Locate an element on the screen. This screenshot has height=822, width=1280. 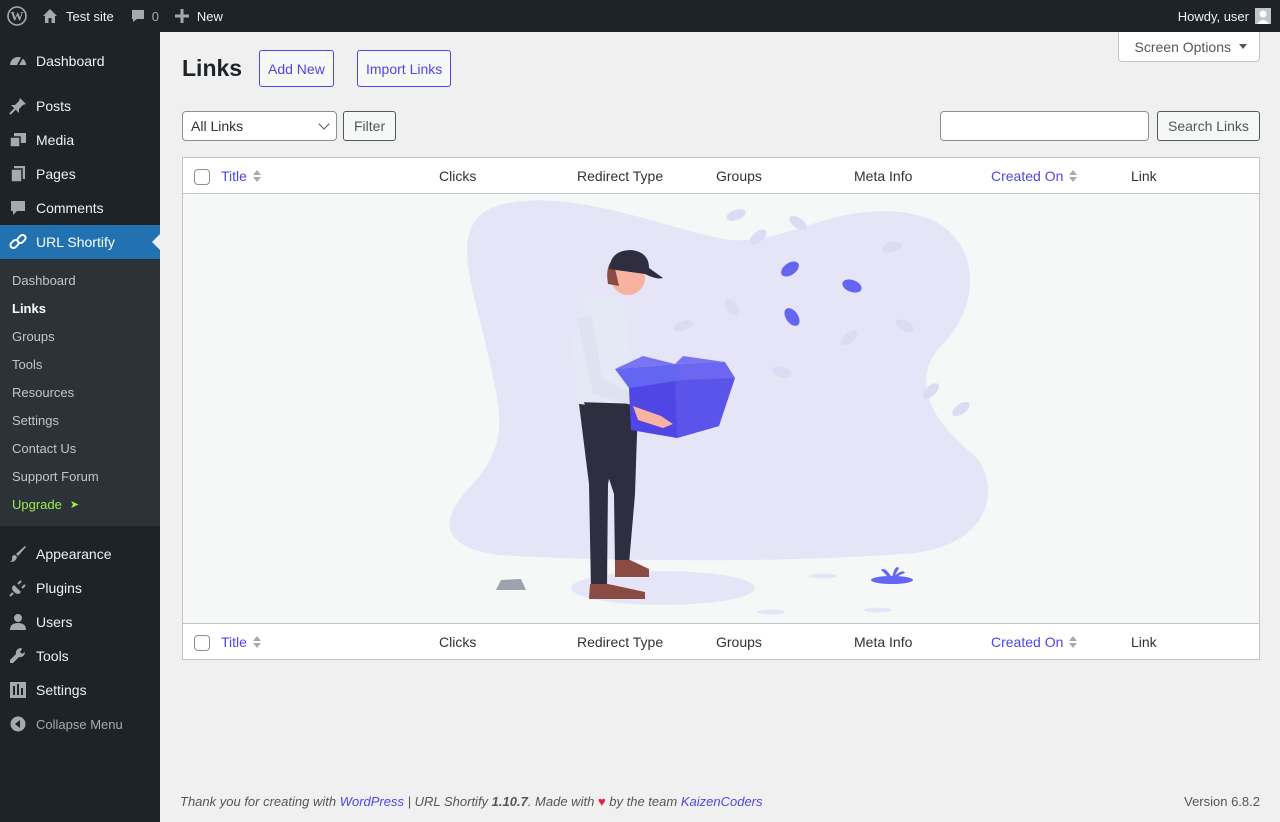
howdy-text: Howdy, user is located at coordinates (1213, 16).